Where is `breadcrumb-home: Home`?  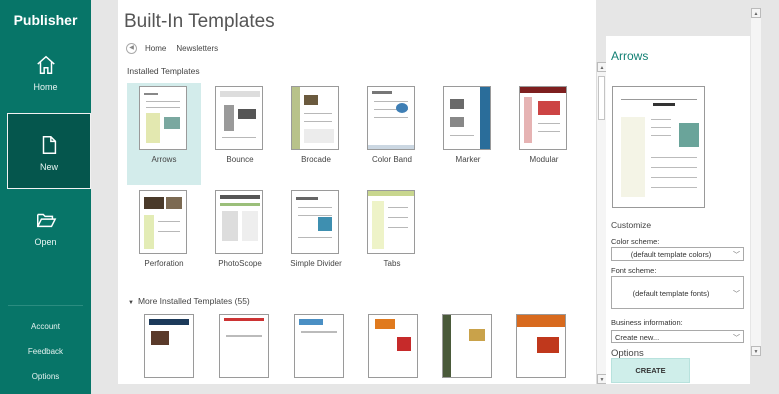 breadcrumb-home: Home is located at coordinates (155, 48).